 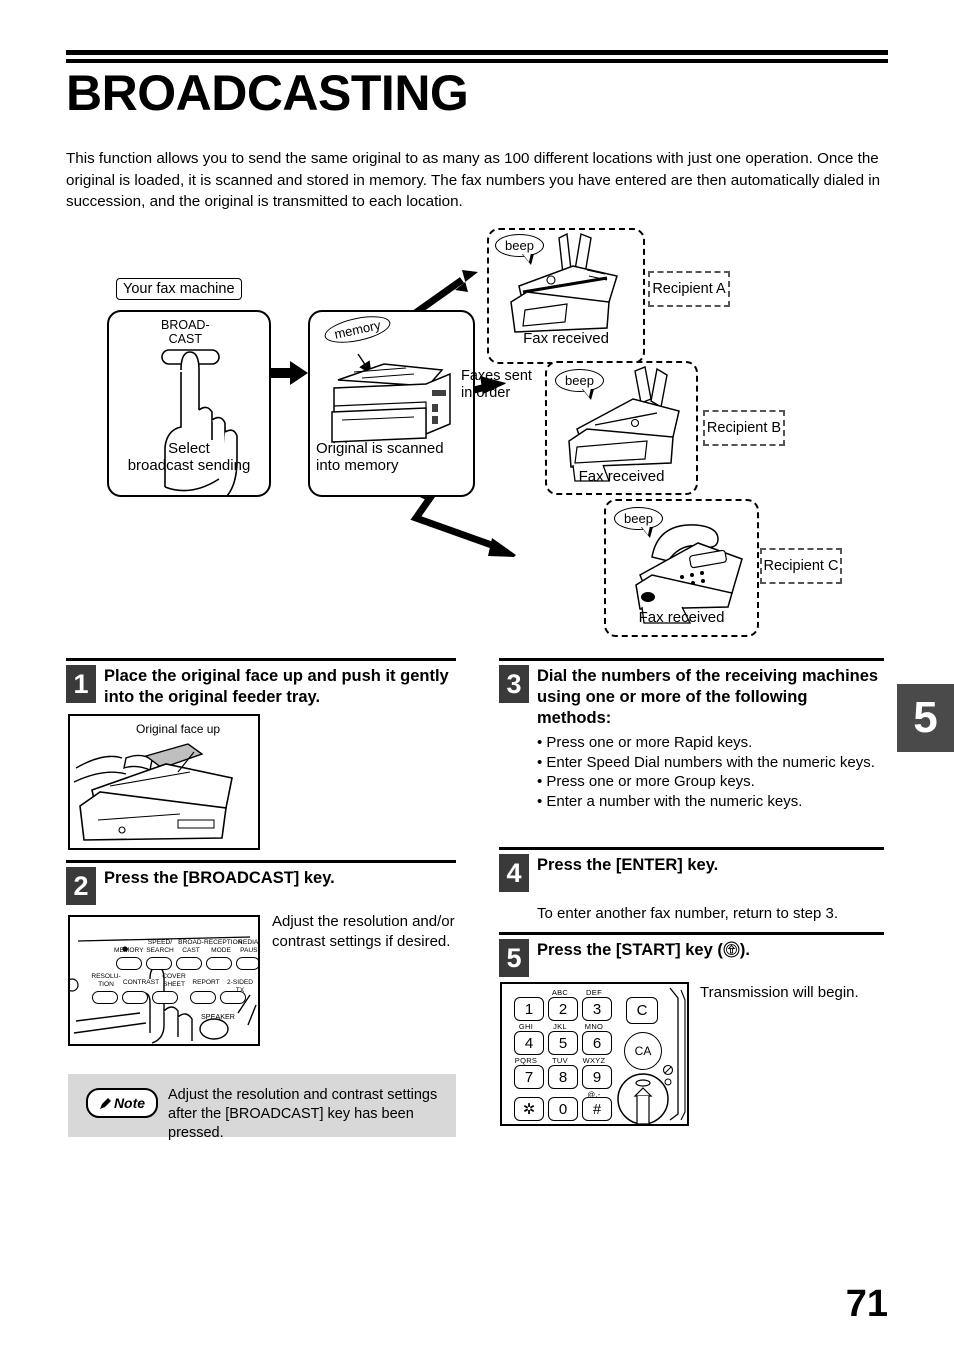 What do you see at coordinates (159, 963) in the screenshot?
I see `cp-key-speed-search` at bounding box center [159, 963].